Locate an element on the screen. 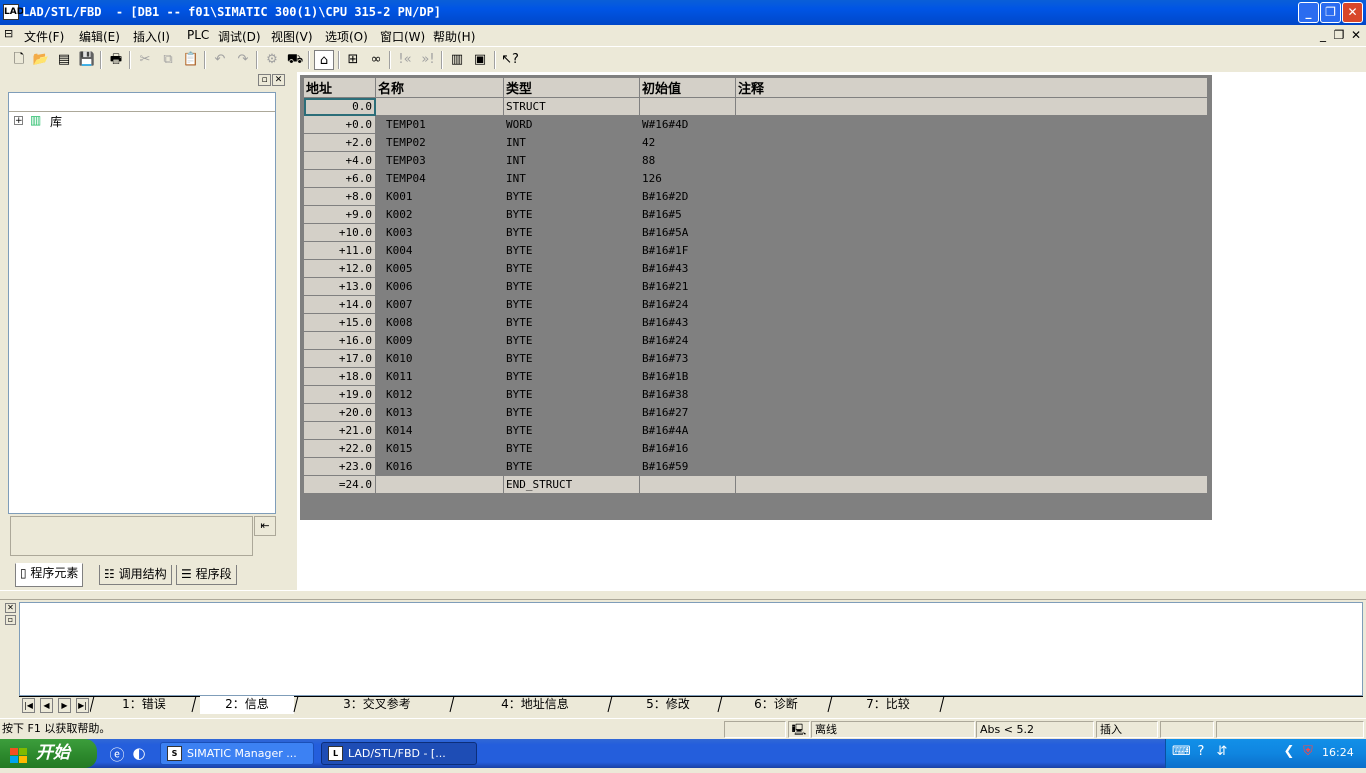  address-cell: +9.0 is located at coordinates (339, 214).